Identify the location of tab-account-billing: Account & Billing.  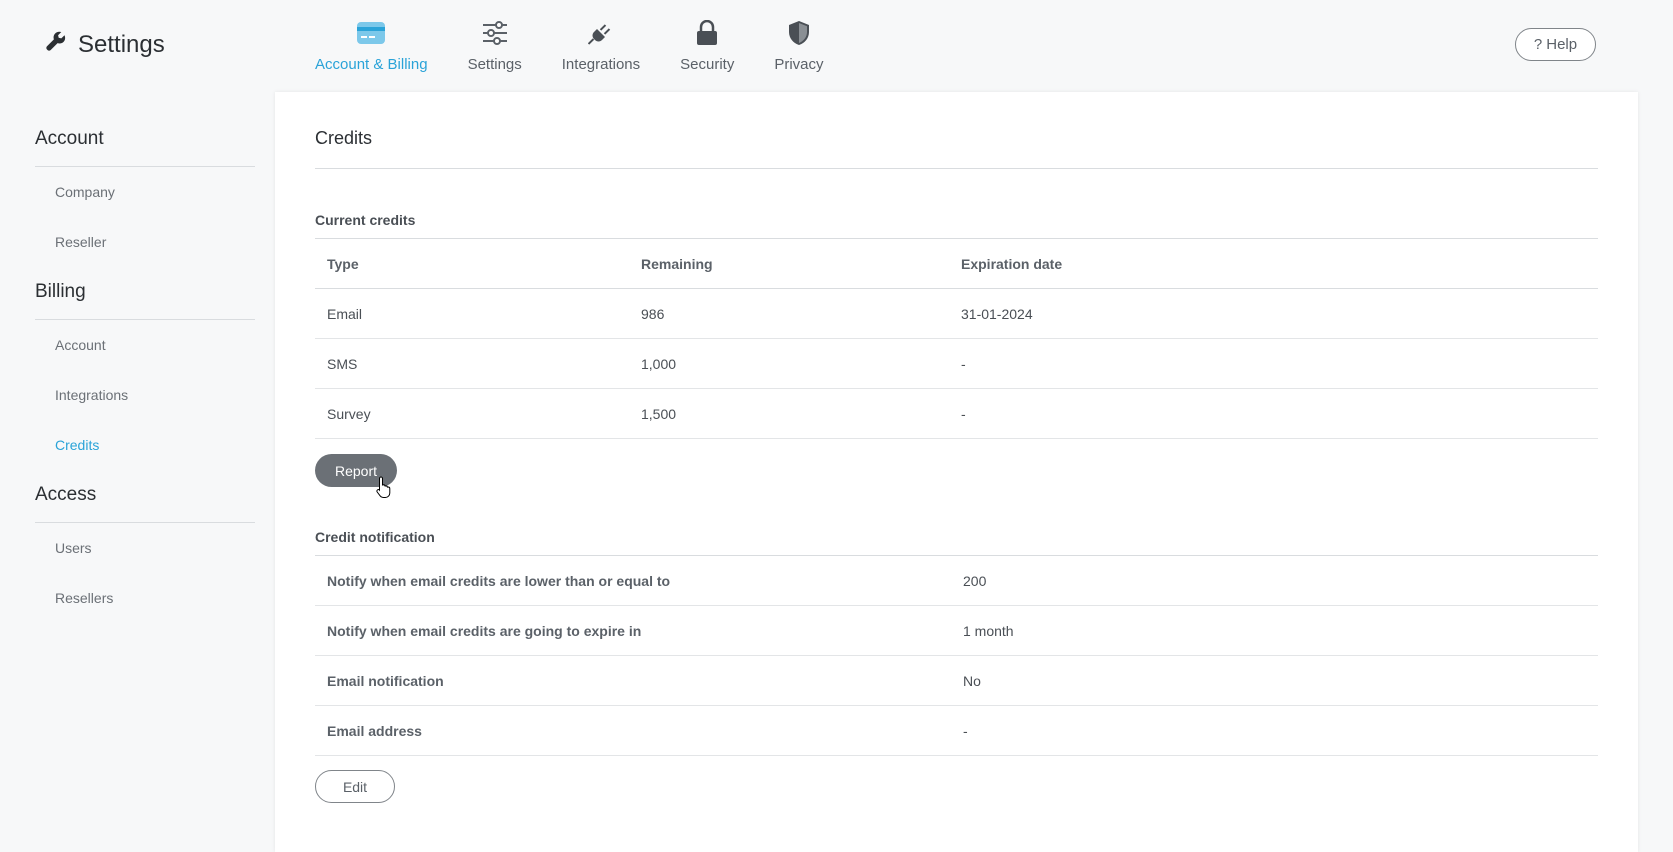
(371, 64).